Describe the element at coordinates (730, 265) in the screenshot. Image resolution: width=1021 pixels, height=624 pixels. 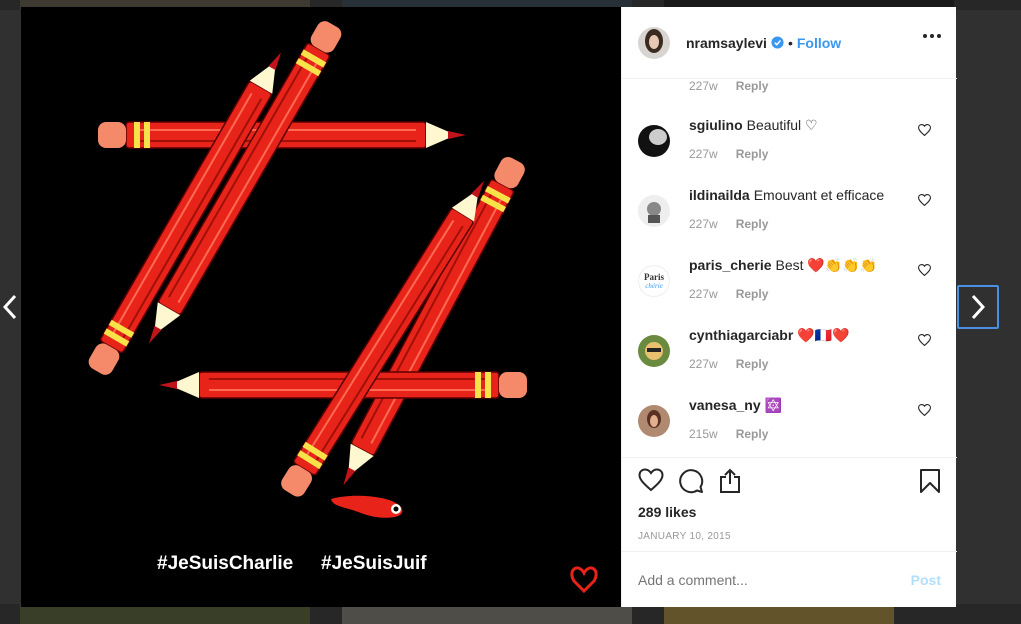
I see `comment-username: paris_cherie` at that location.